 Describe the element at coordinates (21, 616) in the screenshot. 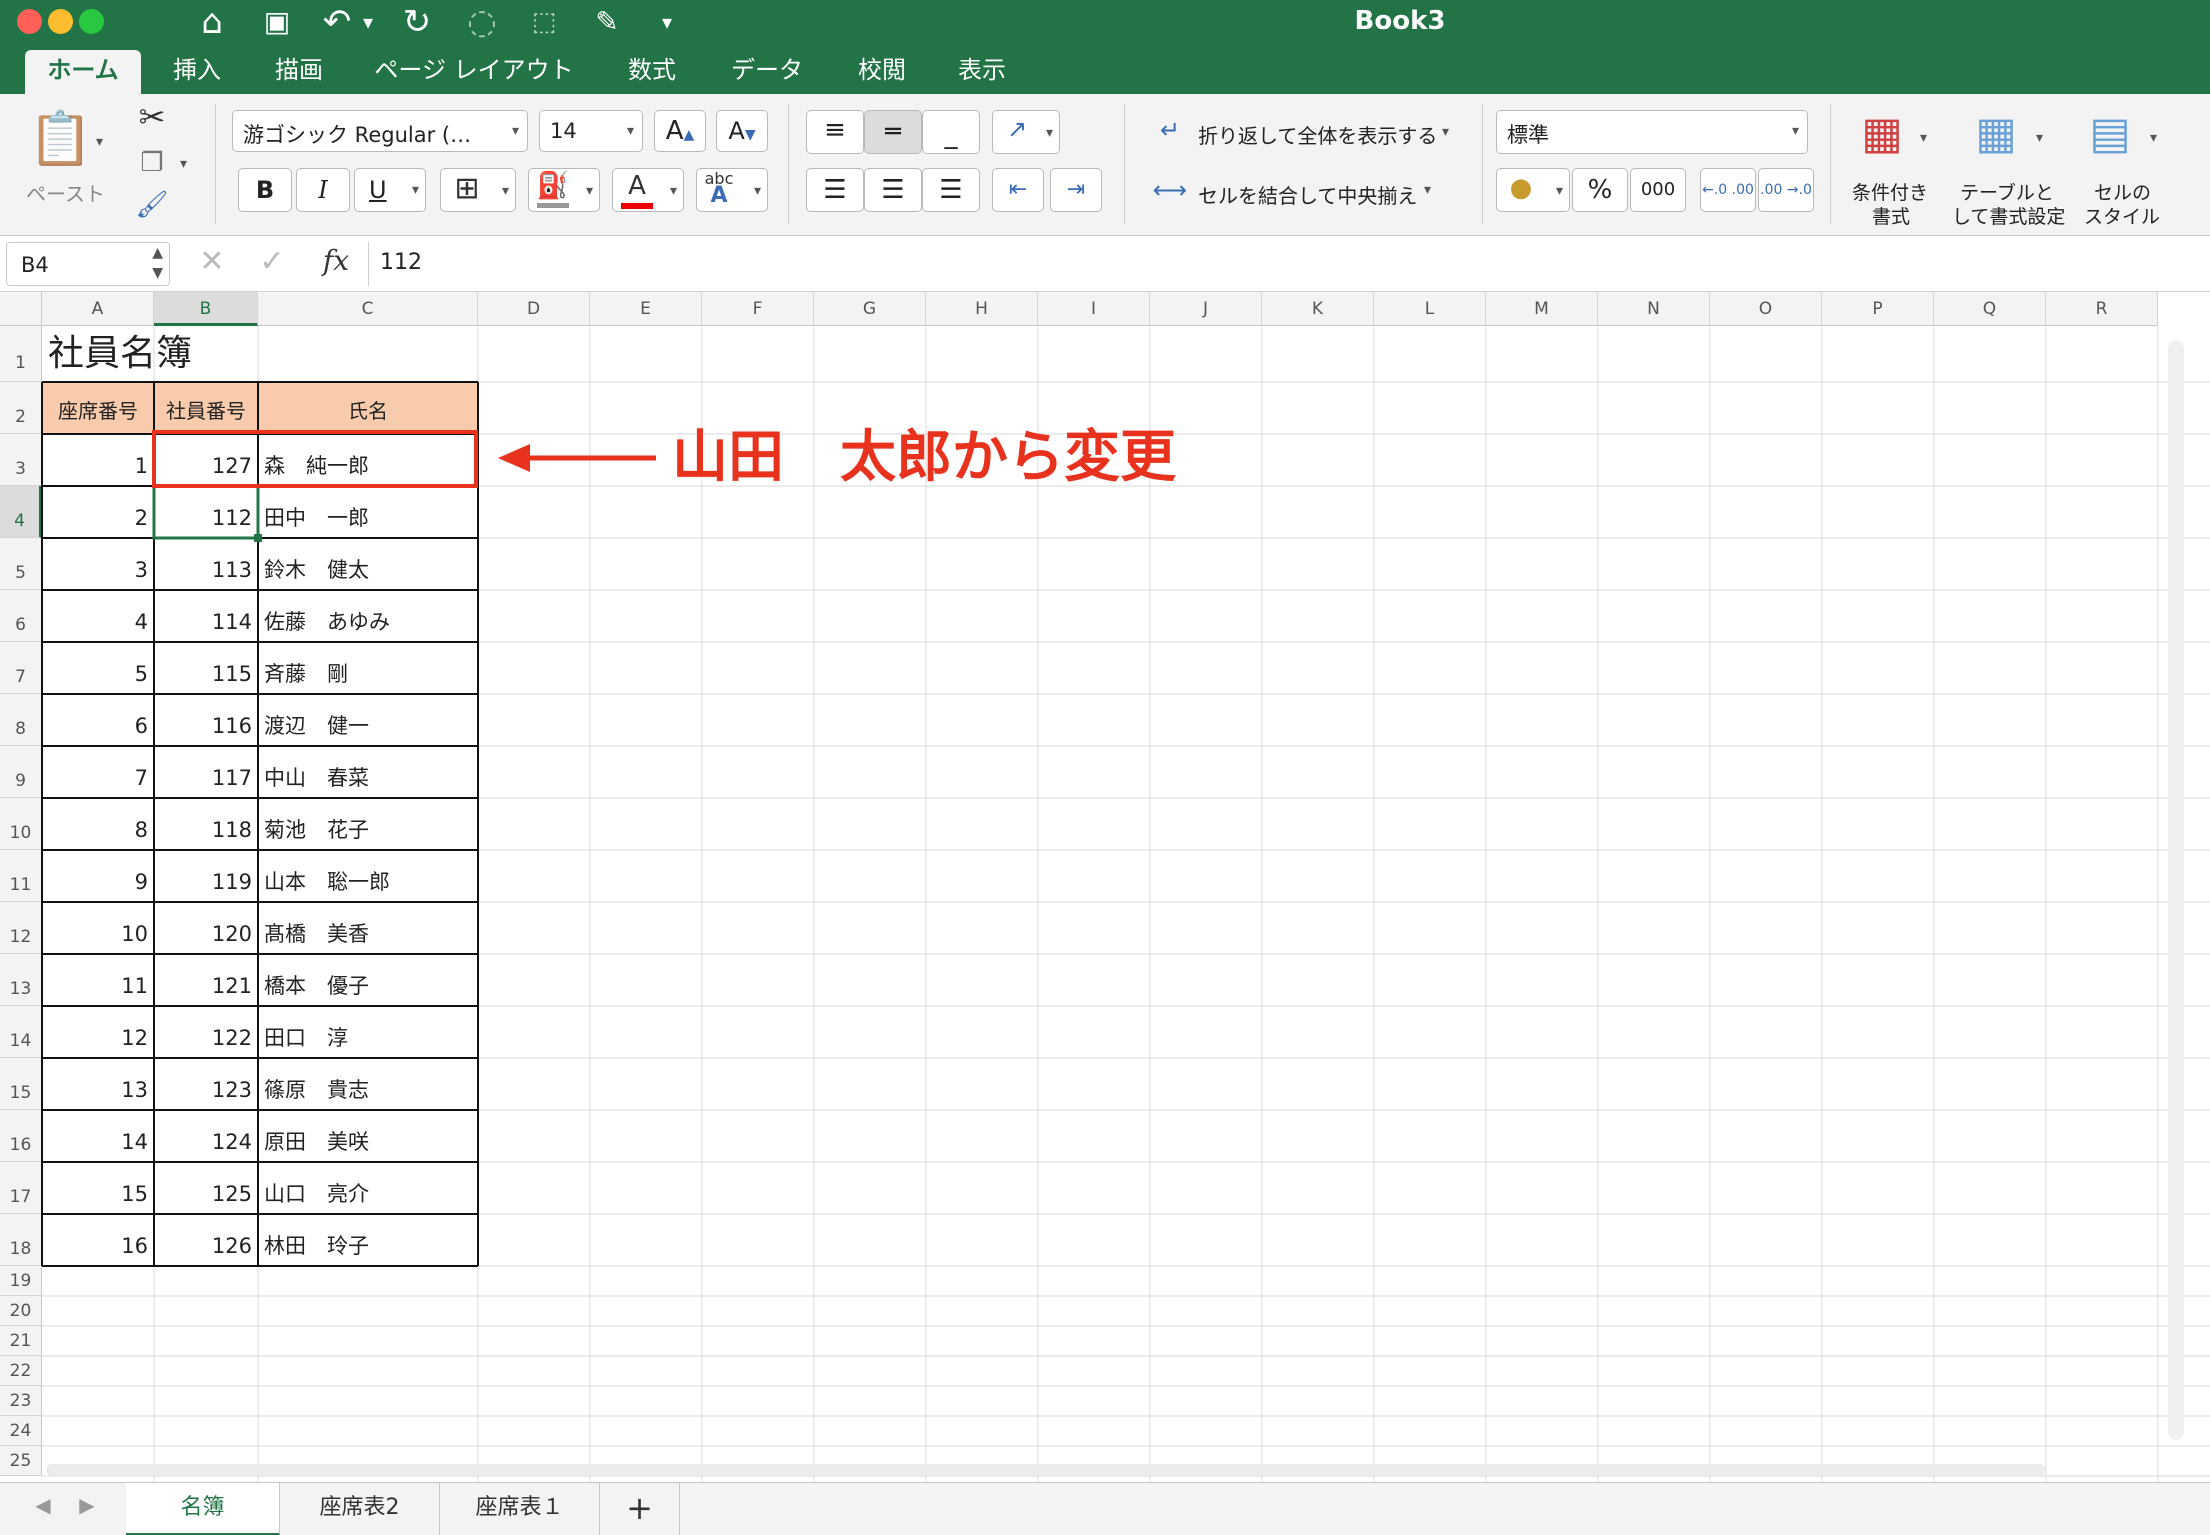

I see `row-header-6: 6` at that location.